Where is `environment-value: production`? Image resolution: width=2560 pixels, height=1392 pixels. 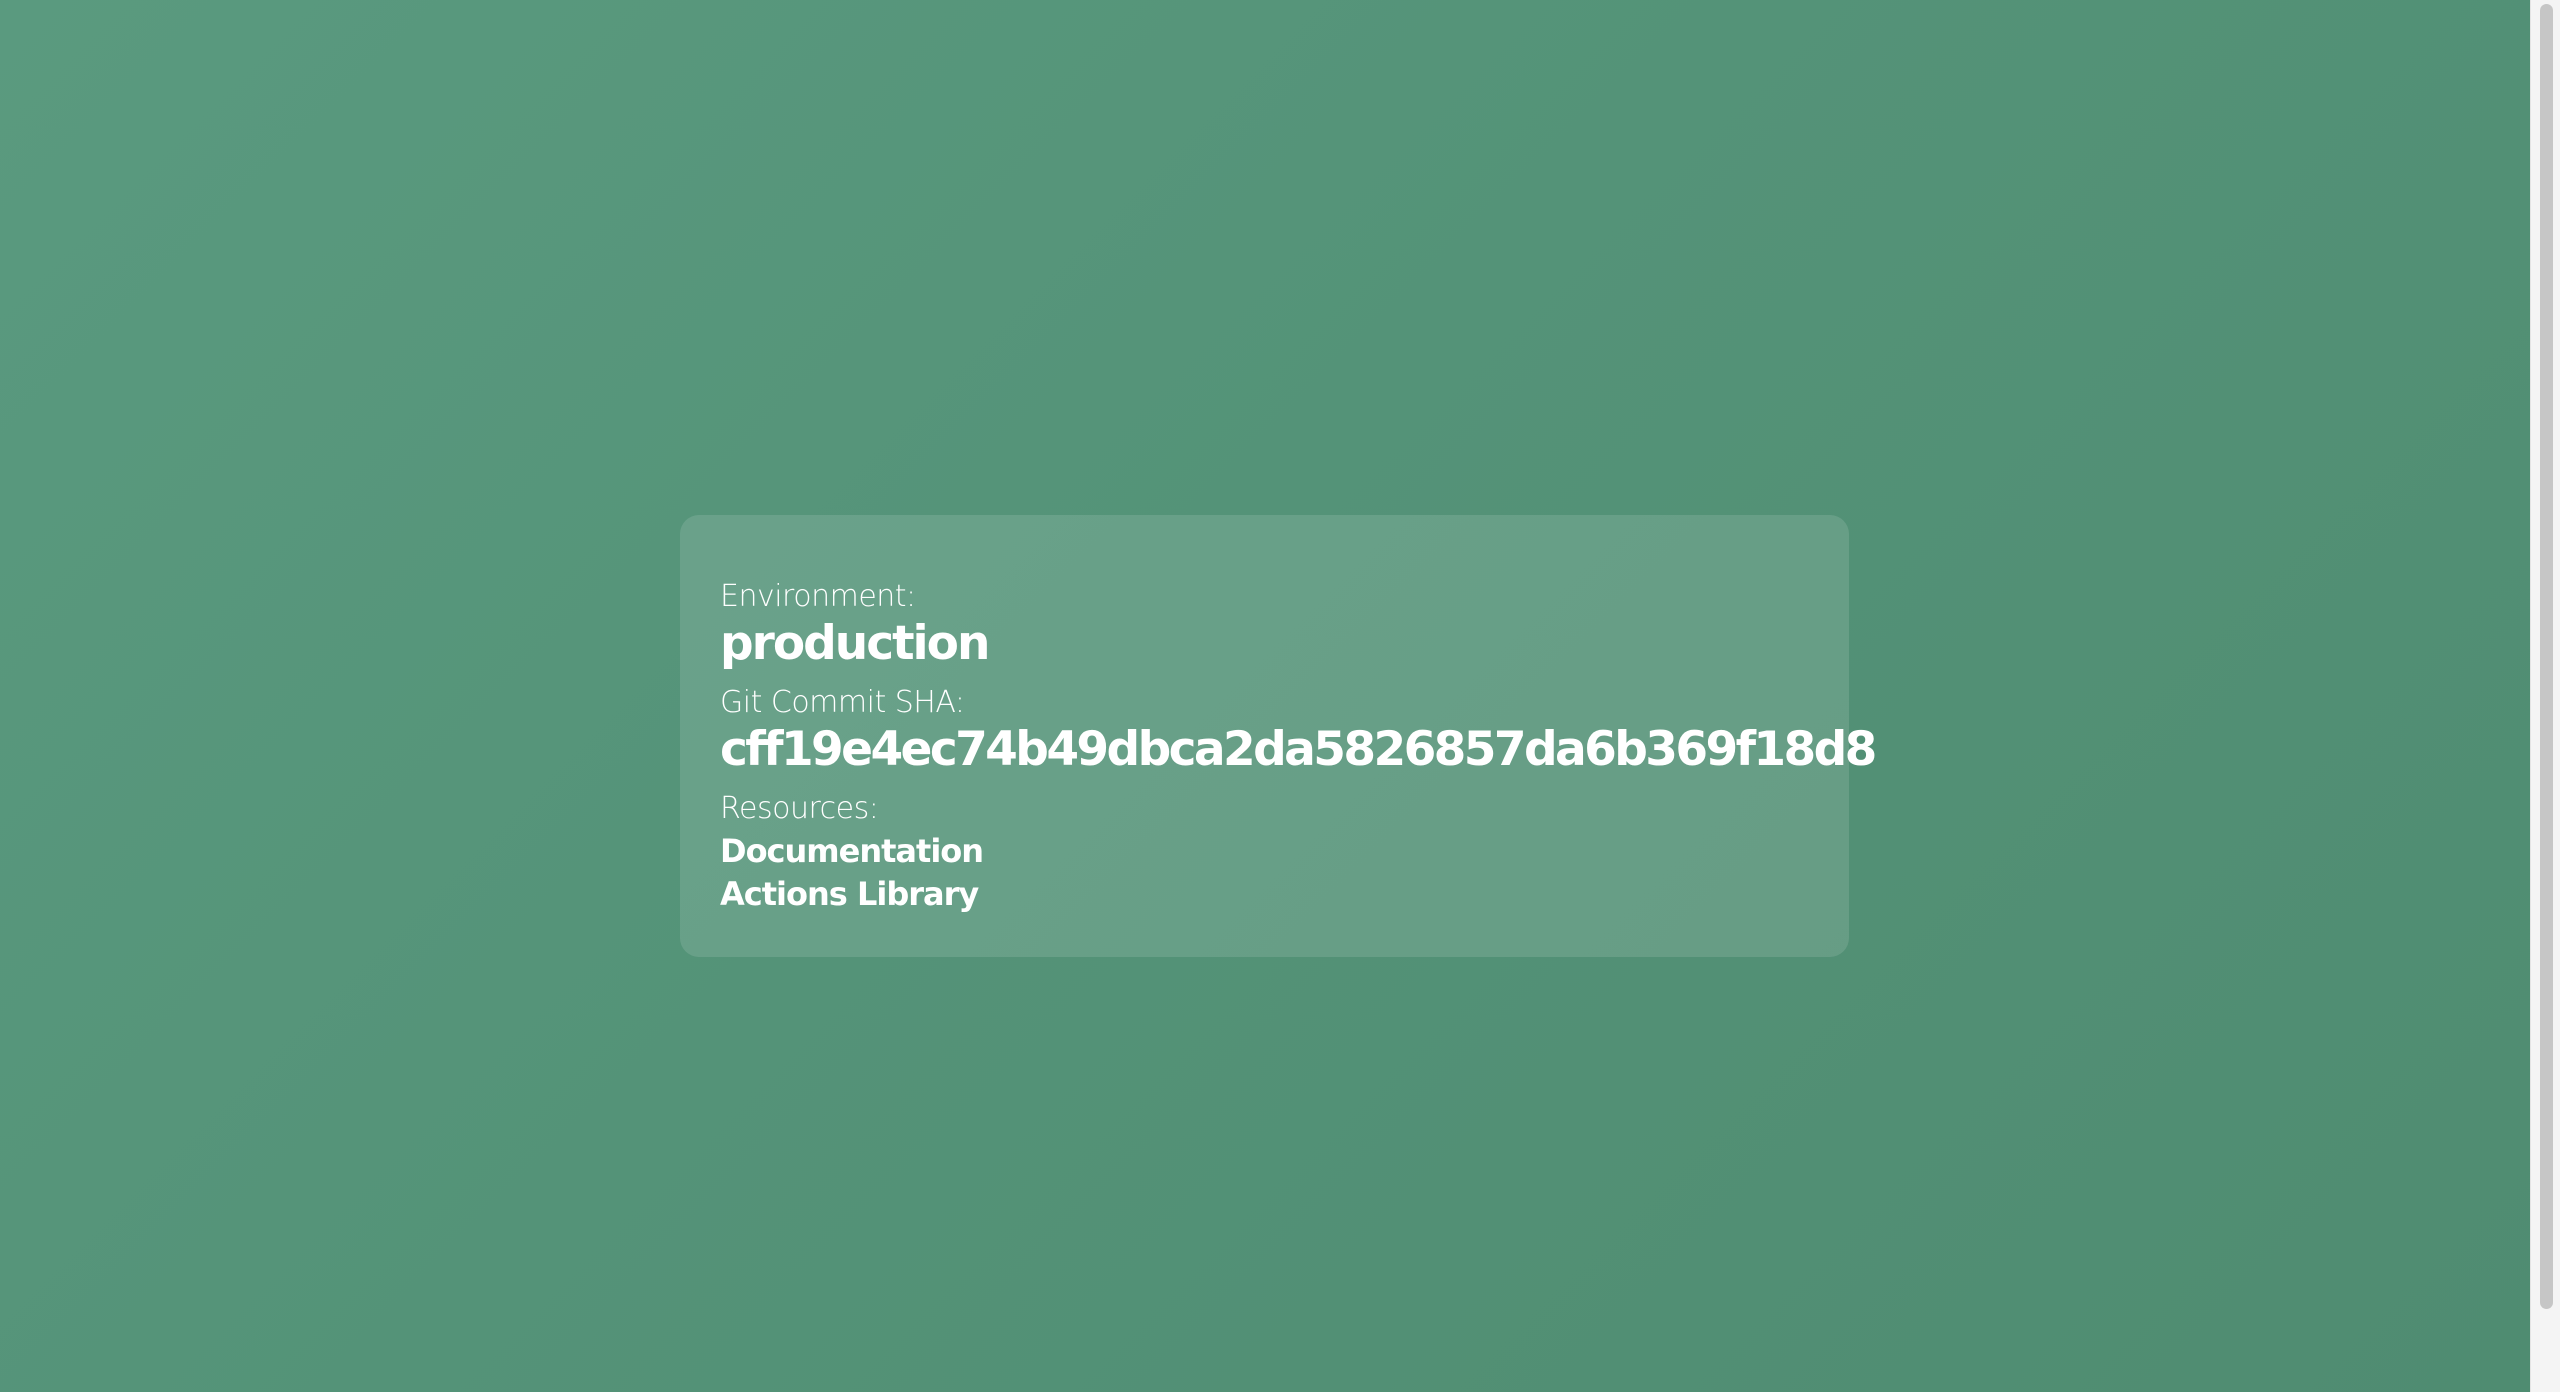 environment-value: production is located at coordinates (855, 643).